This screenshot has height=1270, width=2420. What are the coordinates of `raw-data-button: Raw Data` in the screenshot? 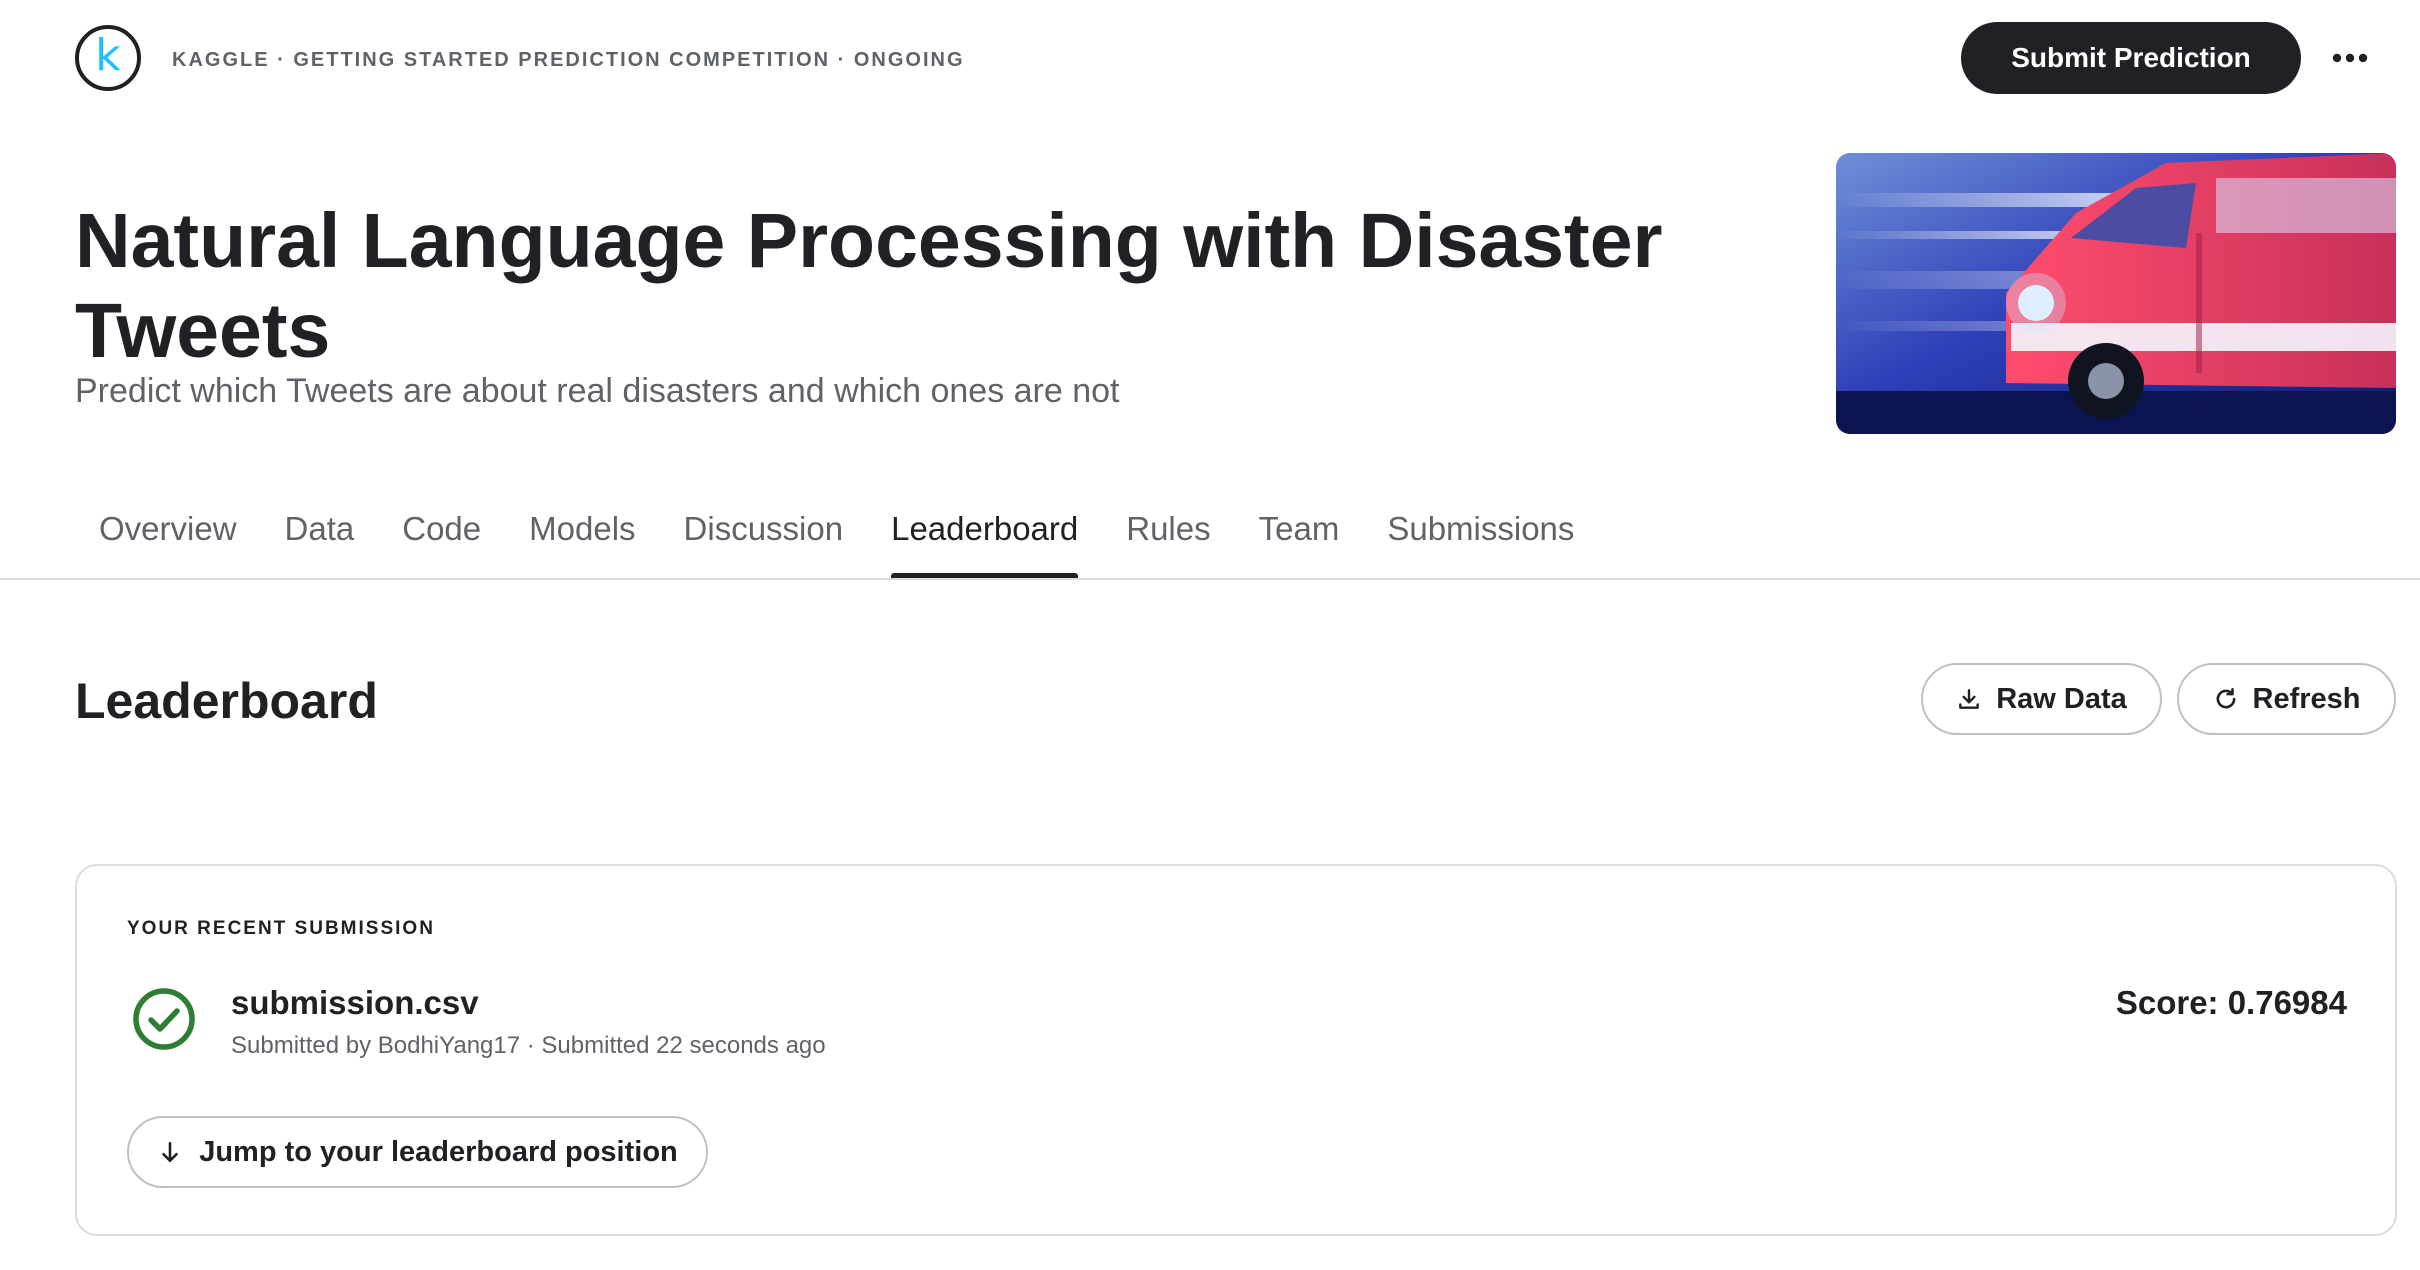 It's located at (2041, 699).